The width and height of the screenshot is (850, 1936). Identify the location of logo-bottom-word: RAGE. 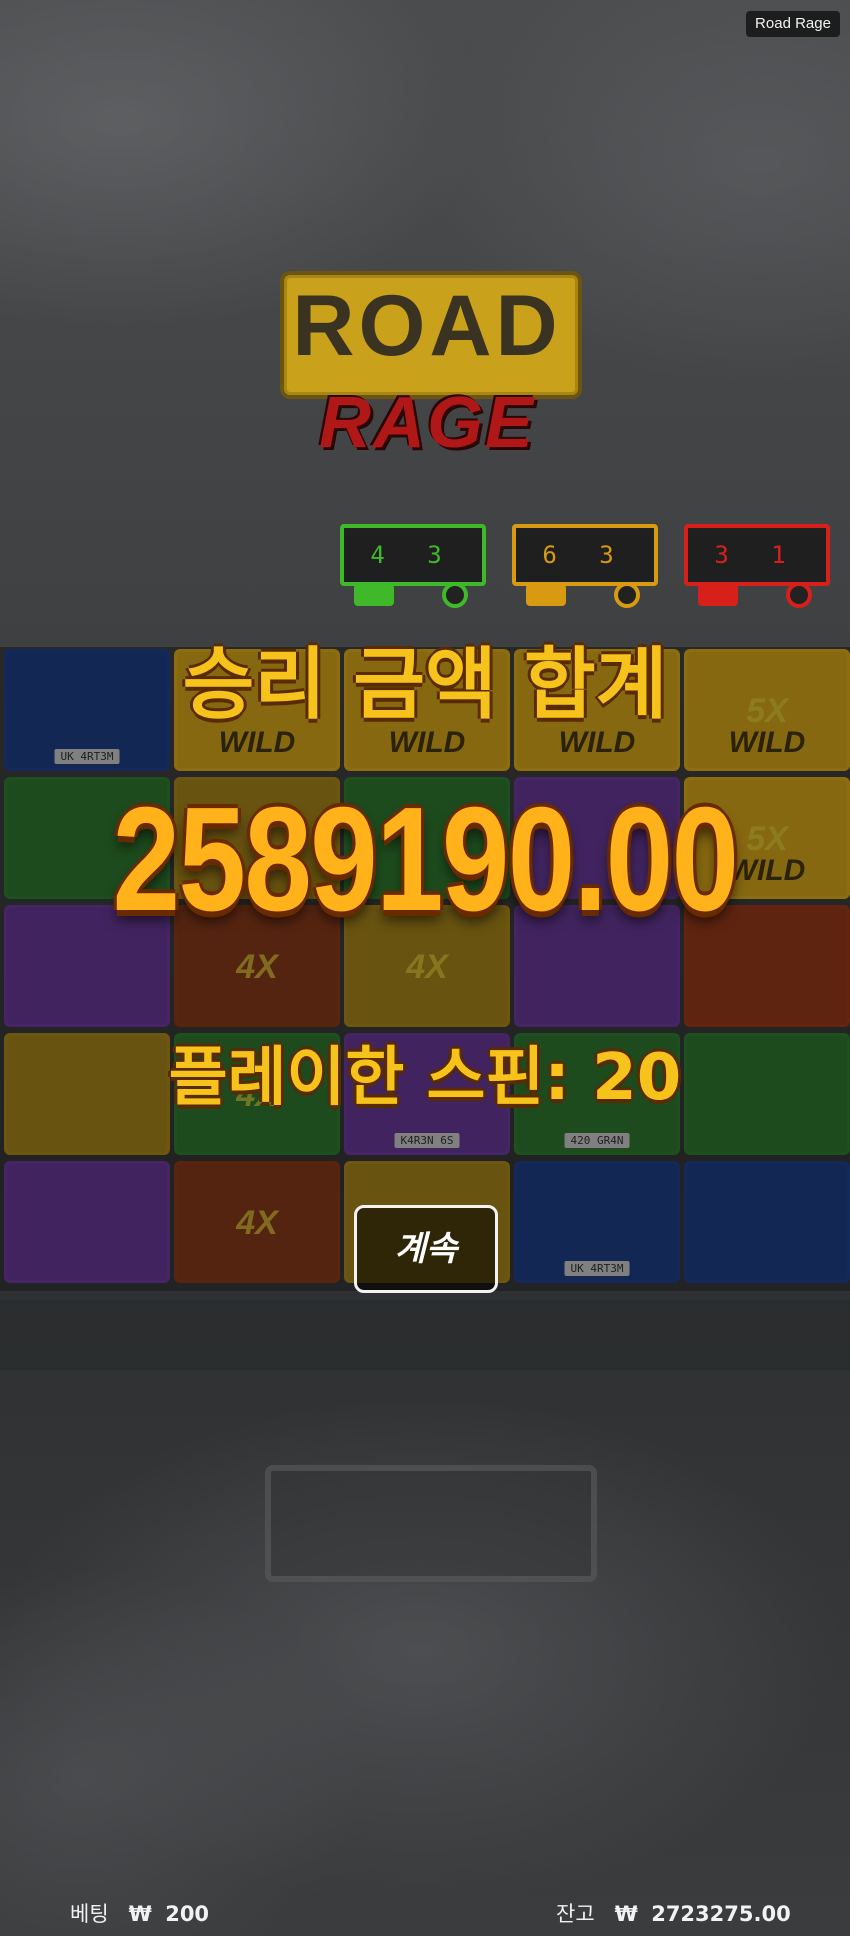
(427, 423).